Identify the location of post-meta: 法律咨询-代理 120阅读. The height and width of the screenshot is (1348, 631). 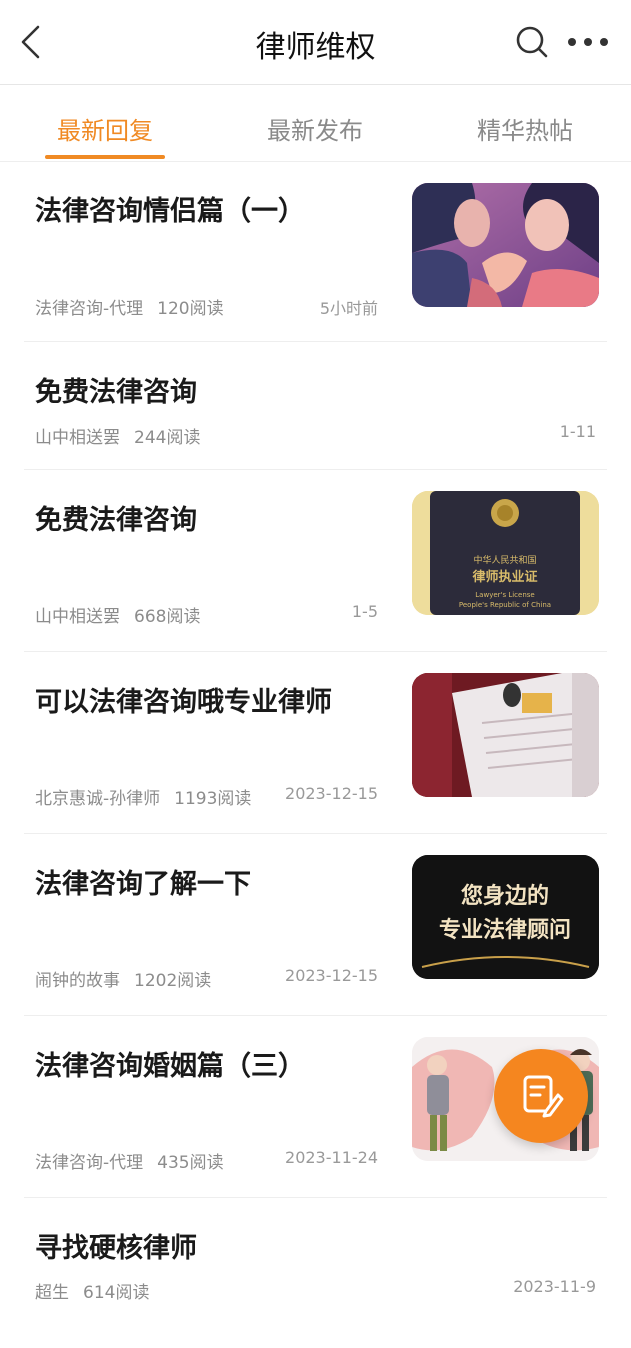
(129, 306).